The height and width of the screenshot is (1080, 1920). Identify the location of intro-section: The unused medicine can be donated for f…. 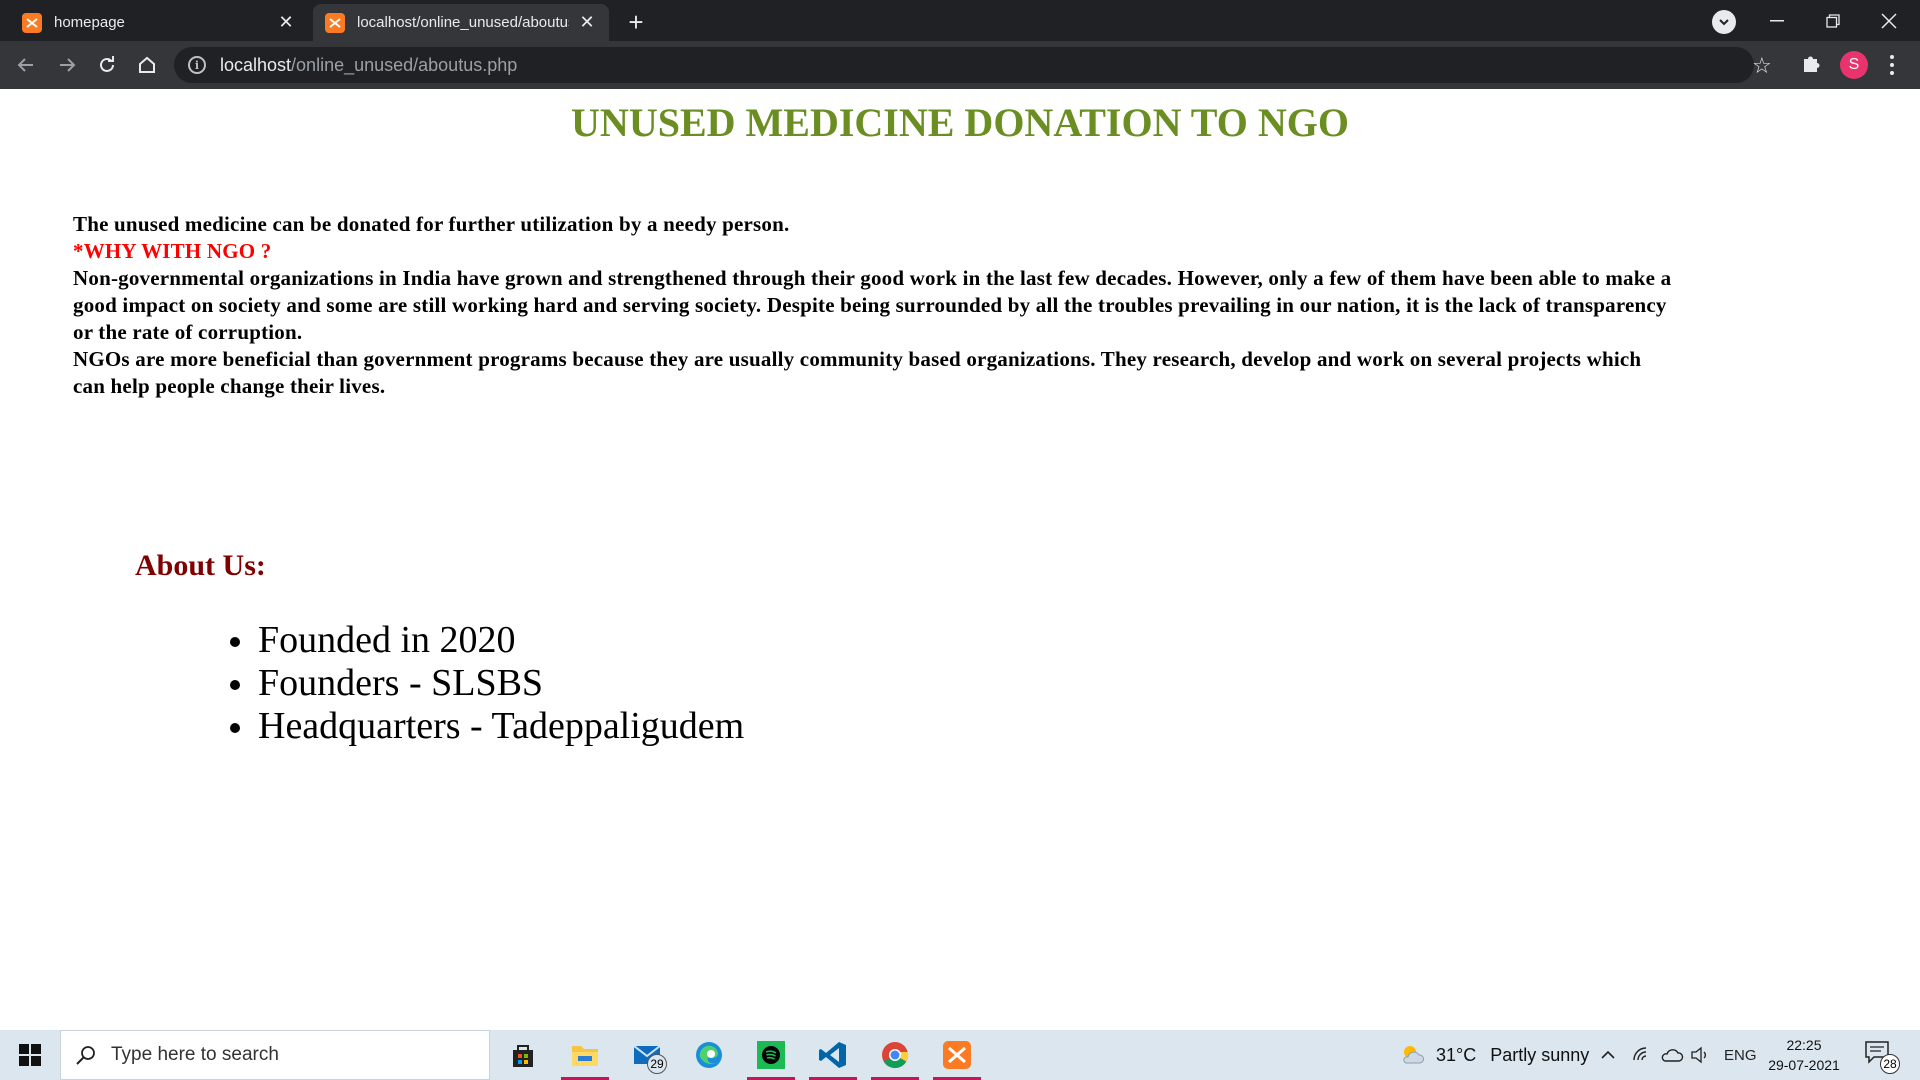
(873, 305).